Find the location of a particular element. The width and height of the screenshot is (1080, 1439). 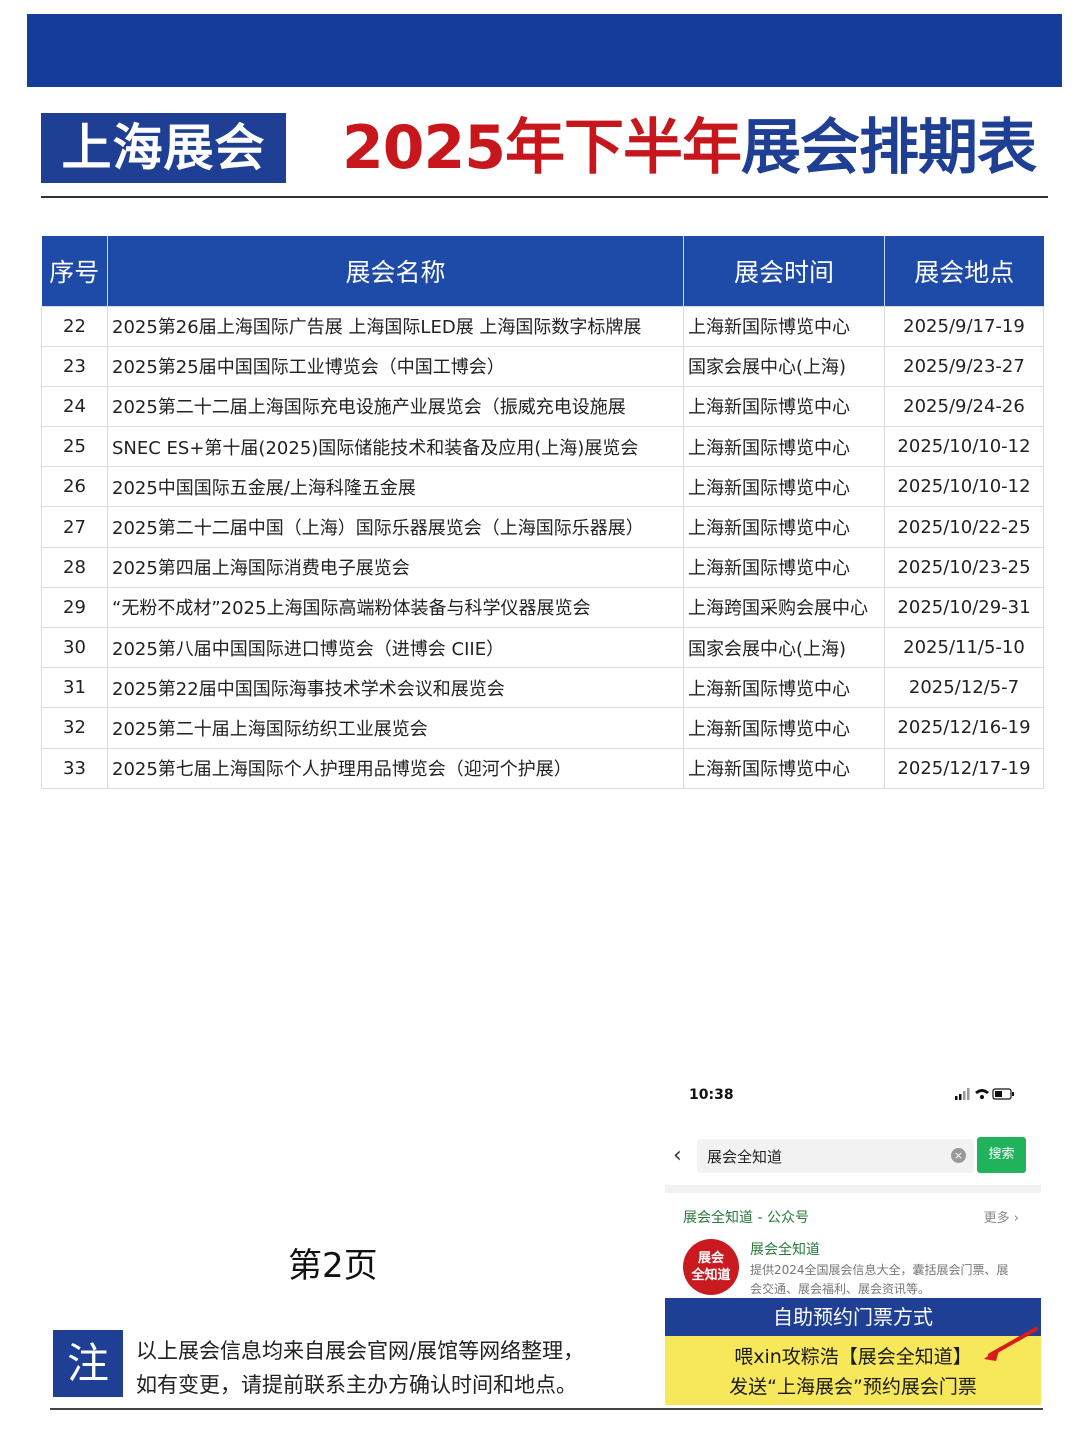

exhibition-name: 2025第25届中国国际工业博览会（中国工博会） is located at coordinates (395, 366).